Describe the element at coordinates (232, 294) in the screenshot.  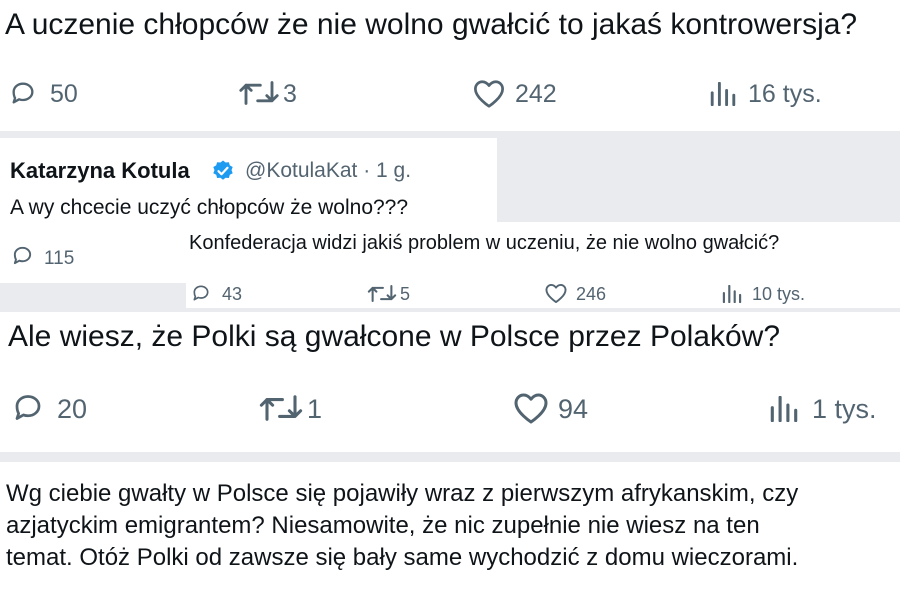
I see `reply-count: 43` at that location.